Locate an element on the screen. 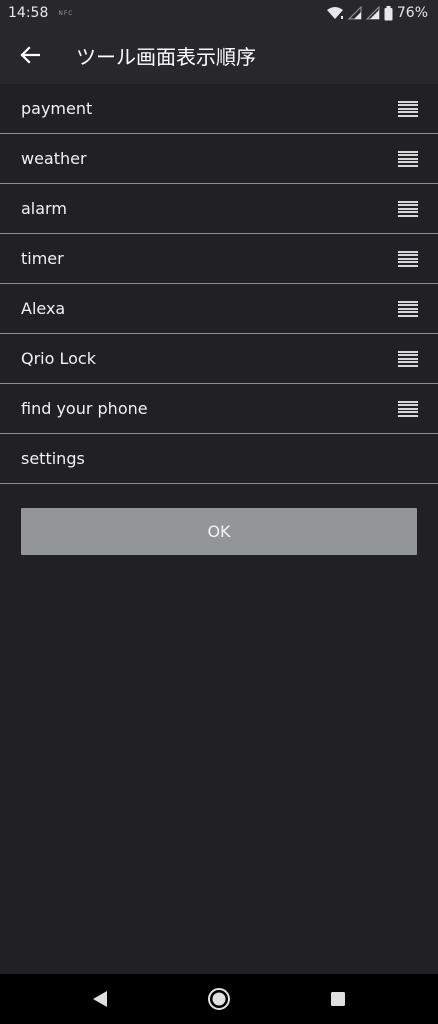 The image size is (438, 1024). app-bar: ツール画面表示順序 is located at coordinates (219, 55).